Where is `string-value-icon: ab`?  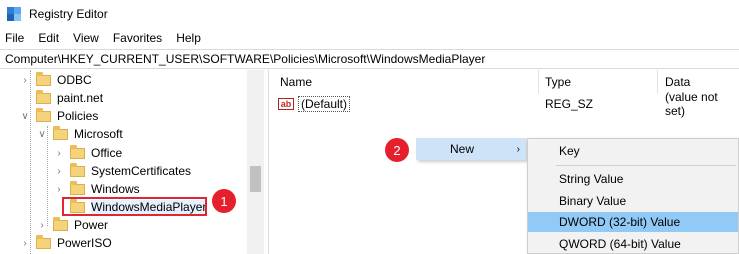
string-value-icon: ab is located at coordinates (286, 104).